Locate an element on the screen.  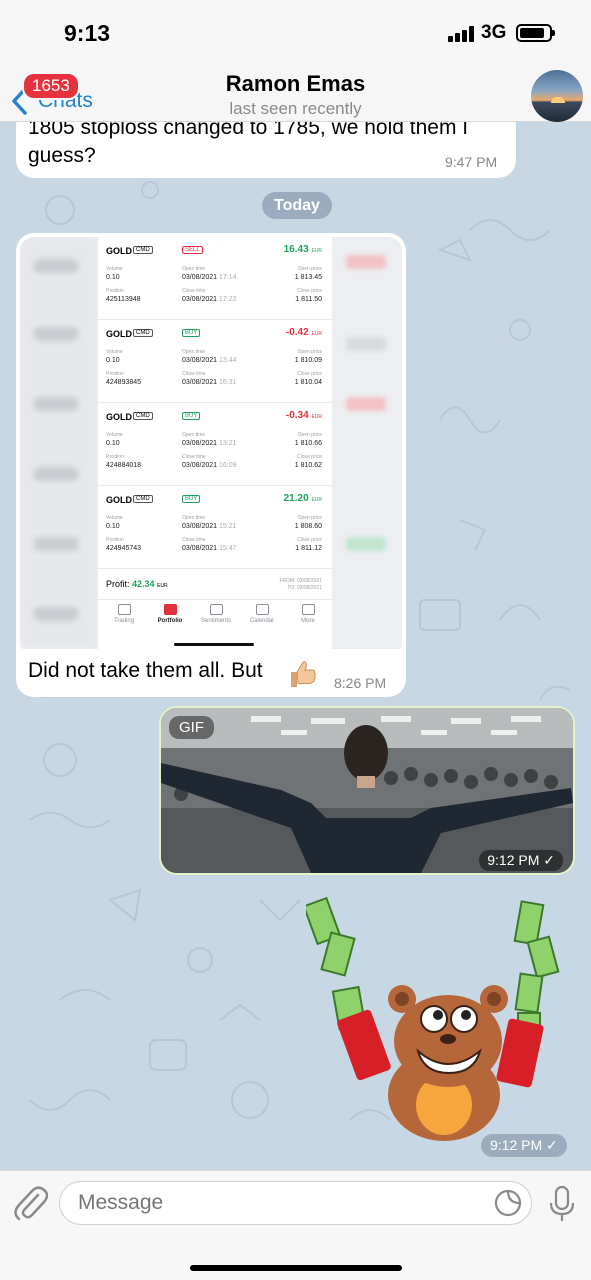
more-icon is located at coordinates (308, 609).